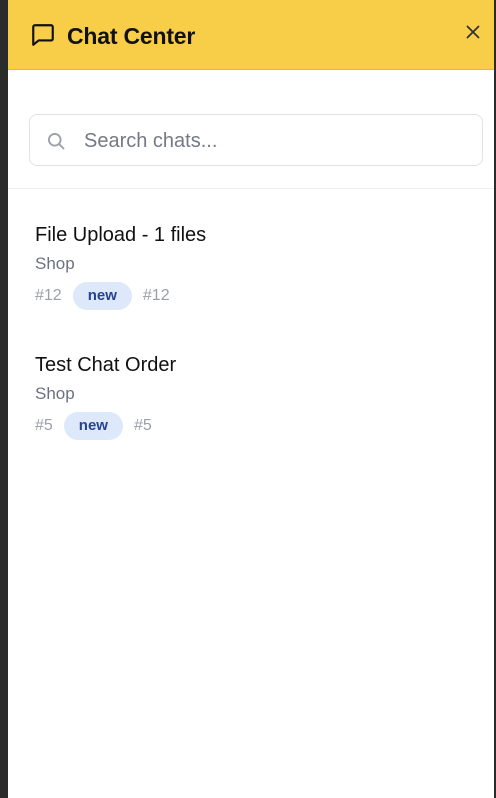  What do you see at coordinates (56, 141) in the screenshot?
I see `search-icon` at bounding box center [56, 141].